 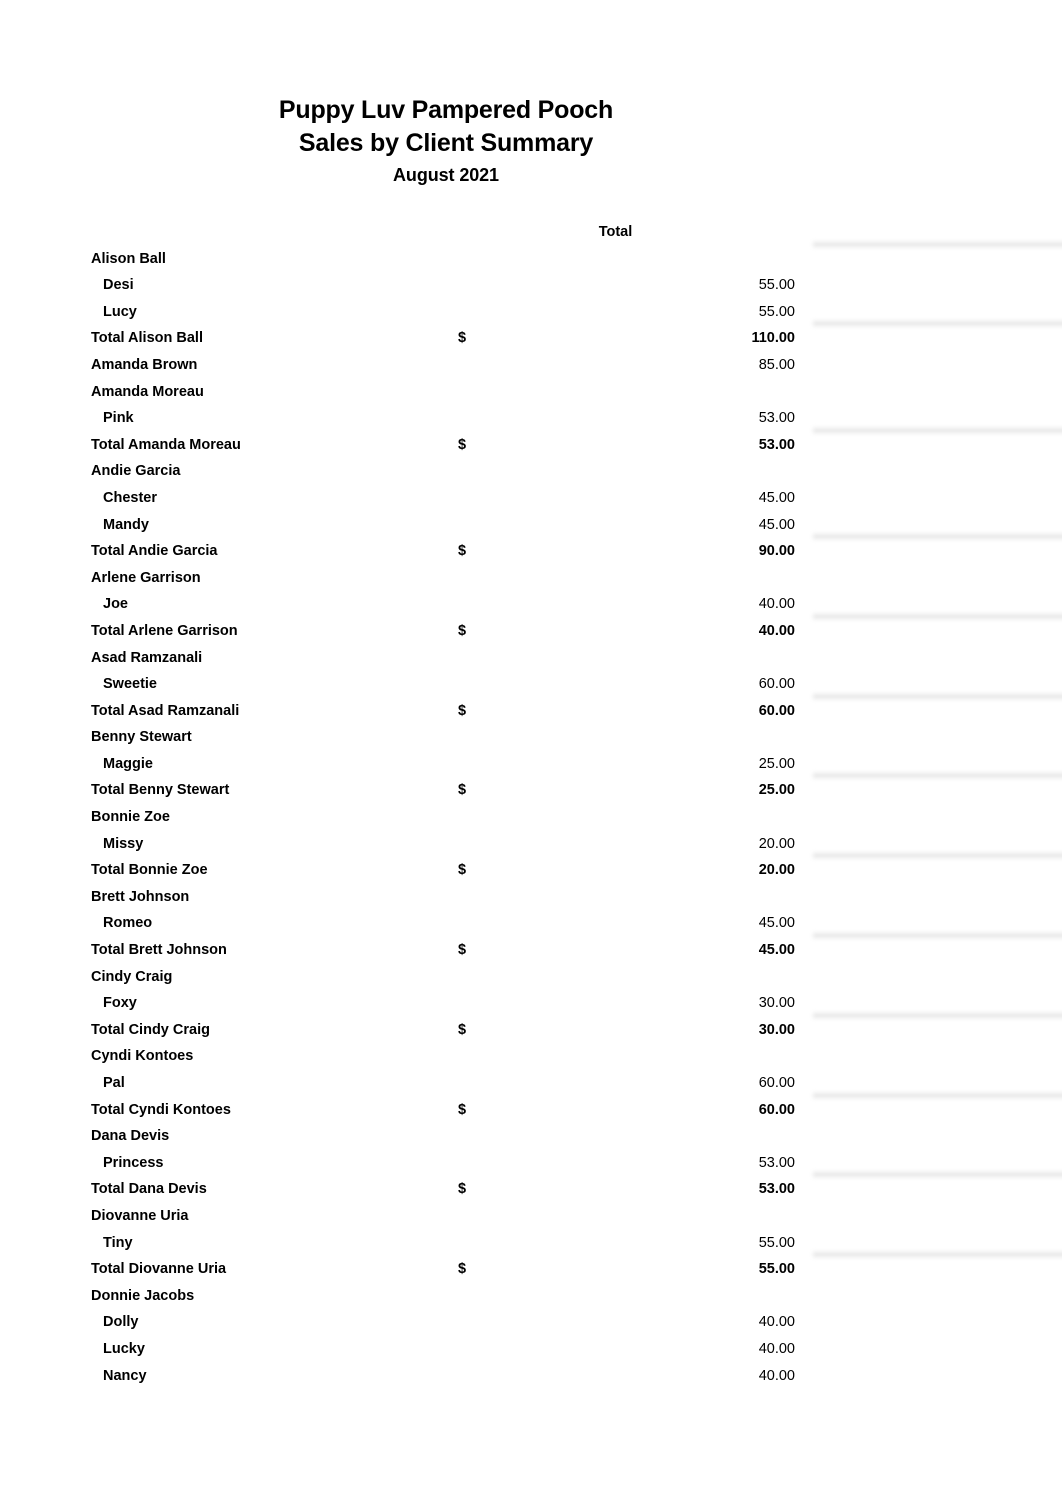 I want to click on pet-name: Lucky, so click(x=124, y=1348).